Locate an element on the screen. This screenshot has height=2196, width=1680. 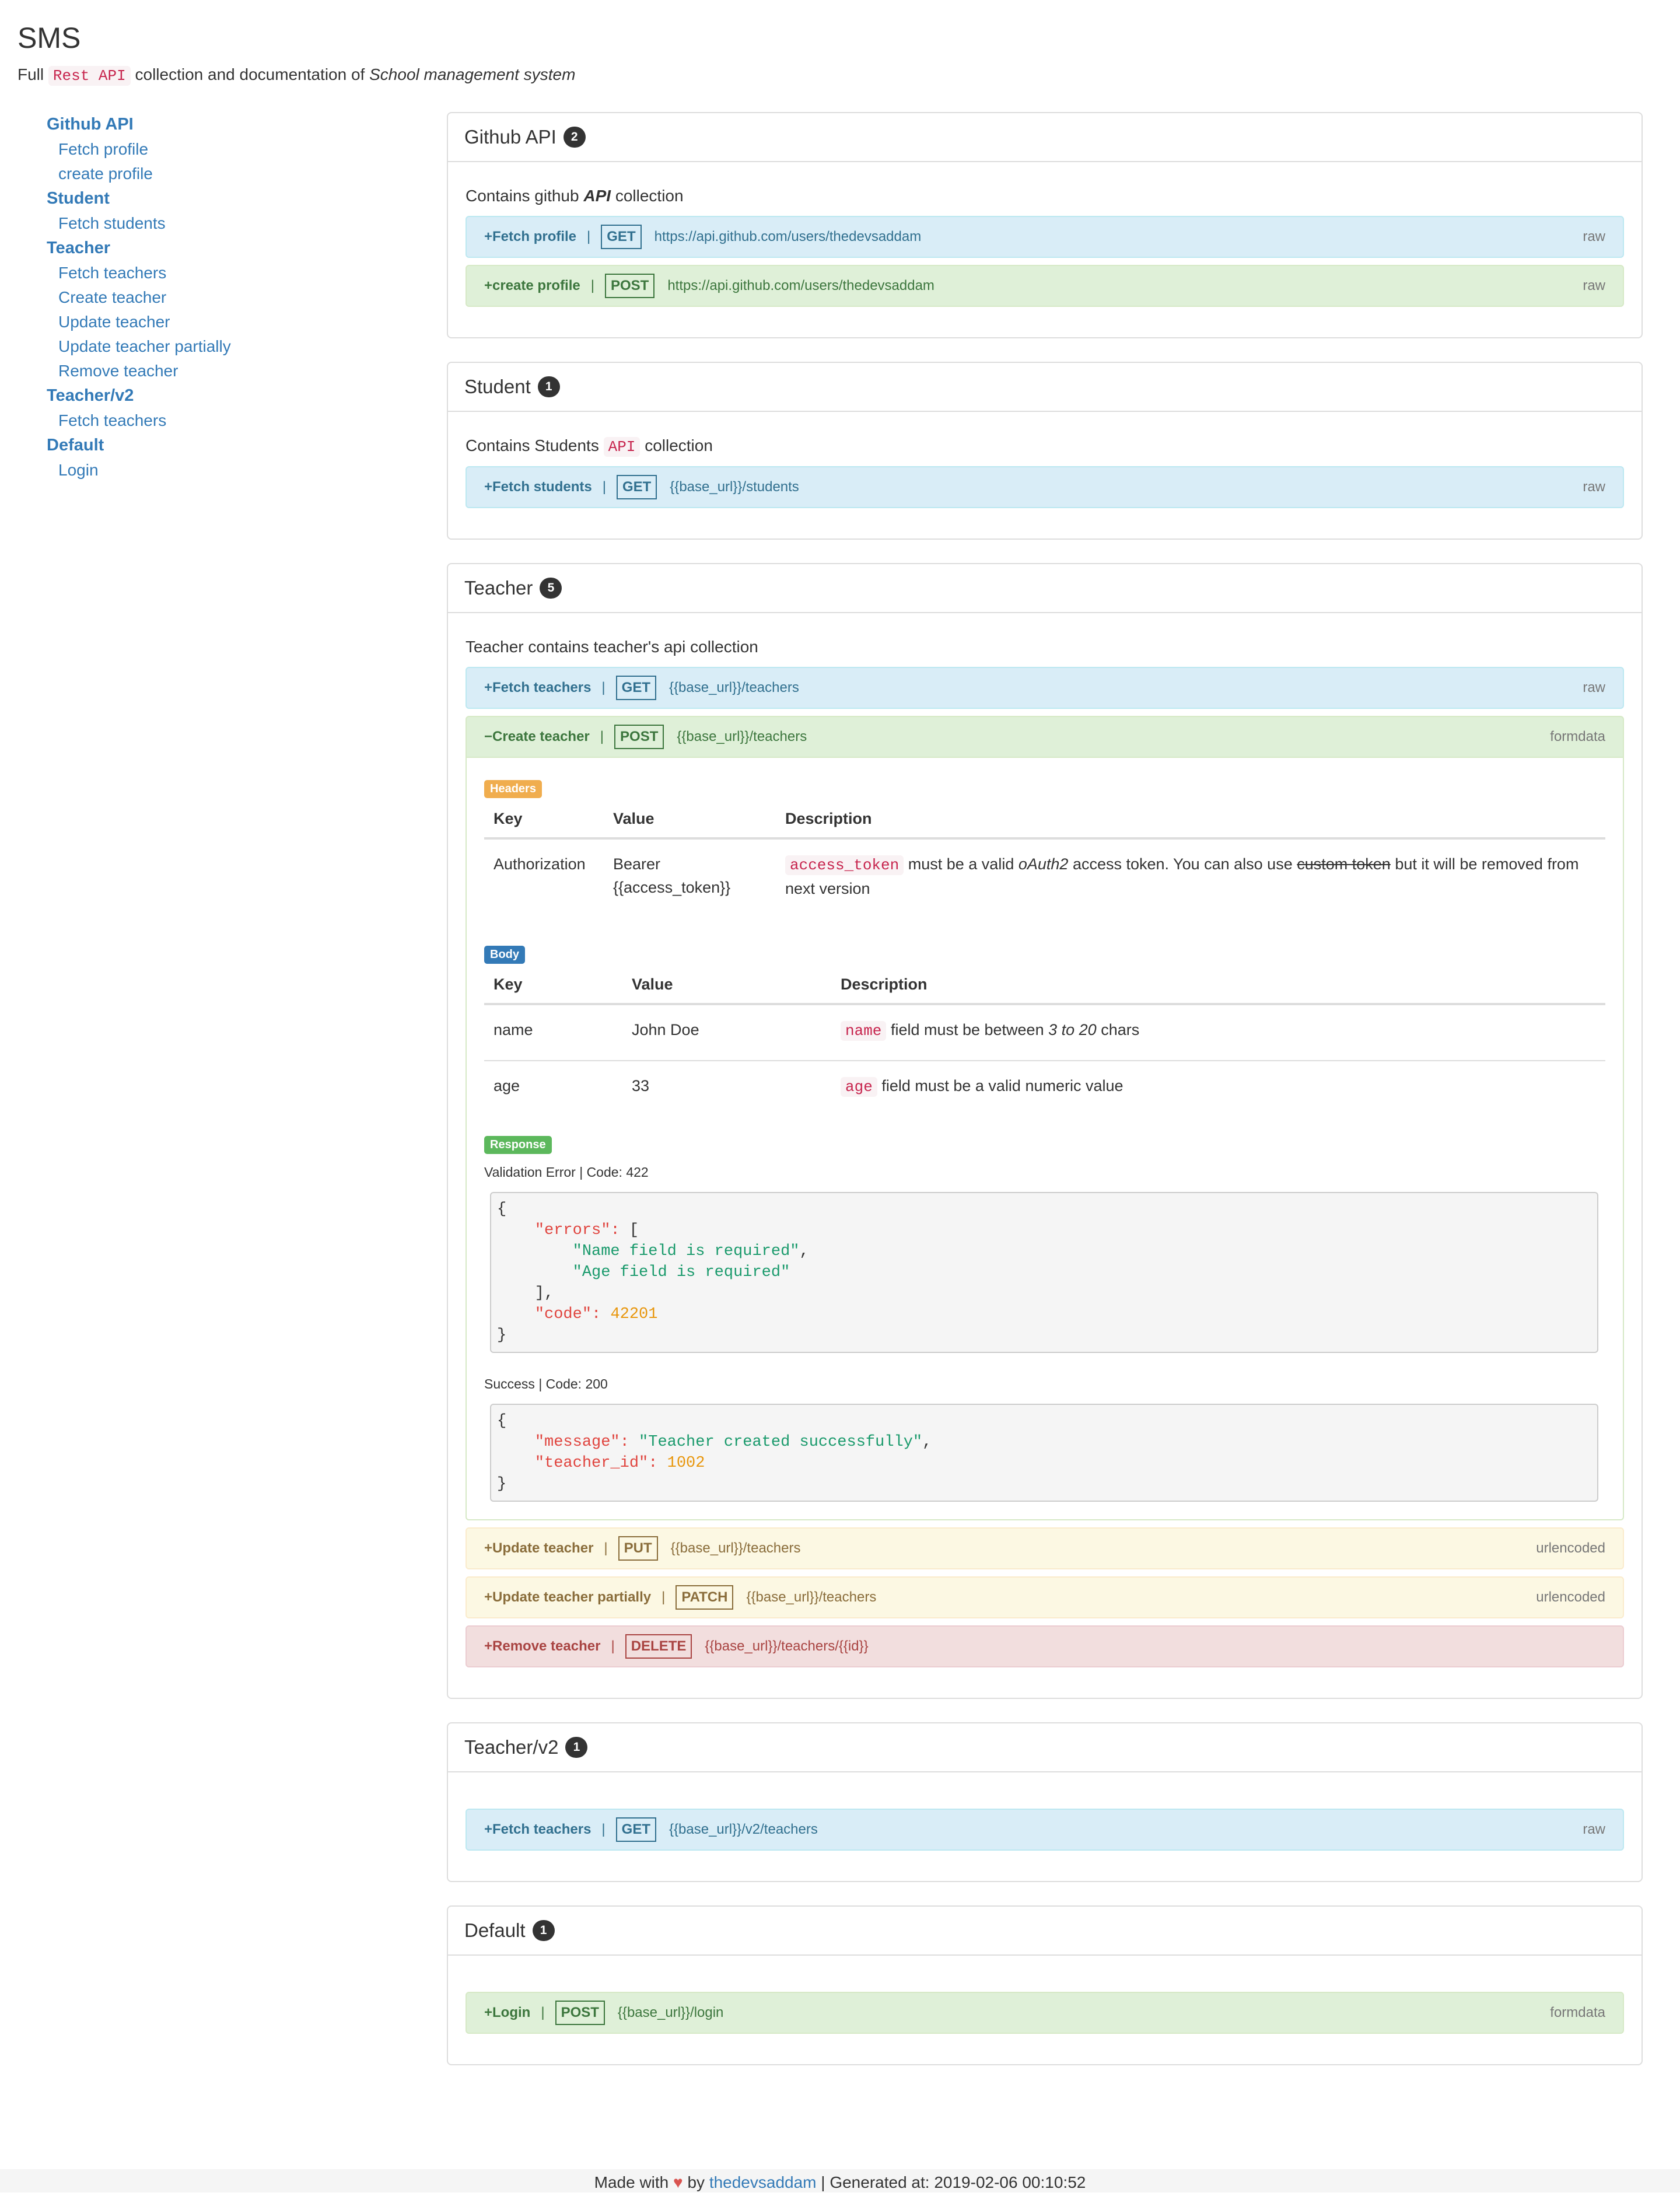
panel-heading: Student 1 is located at coordinates (1045, 387).